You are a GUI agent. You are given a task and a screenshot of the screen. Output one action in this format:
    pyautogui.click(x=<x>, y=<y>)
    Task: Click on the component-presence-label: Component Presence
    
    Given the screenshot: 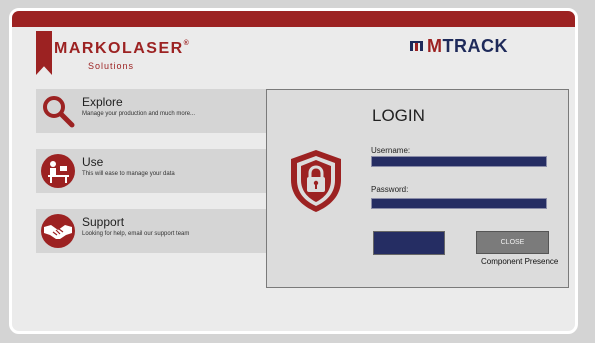 What is the action you would take?
    pyautogui.click(x=520, y=261)
    